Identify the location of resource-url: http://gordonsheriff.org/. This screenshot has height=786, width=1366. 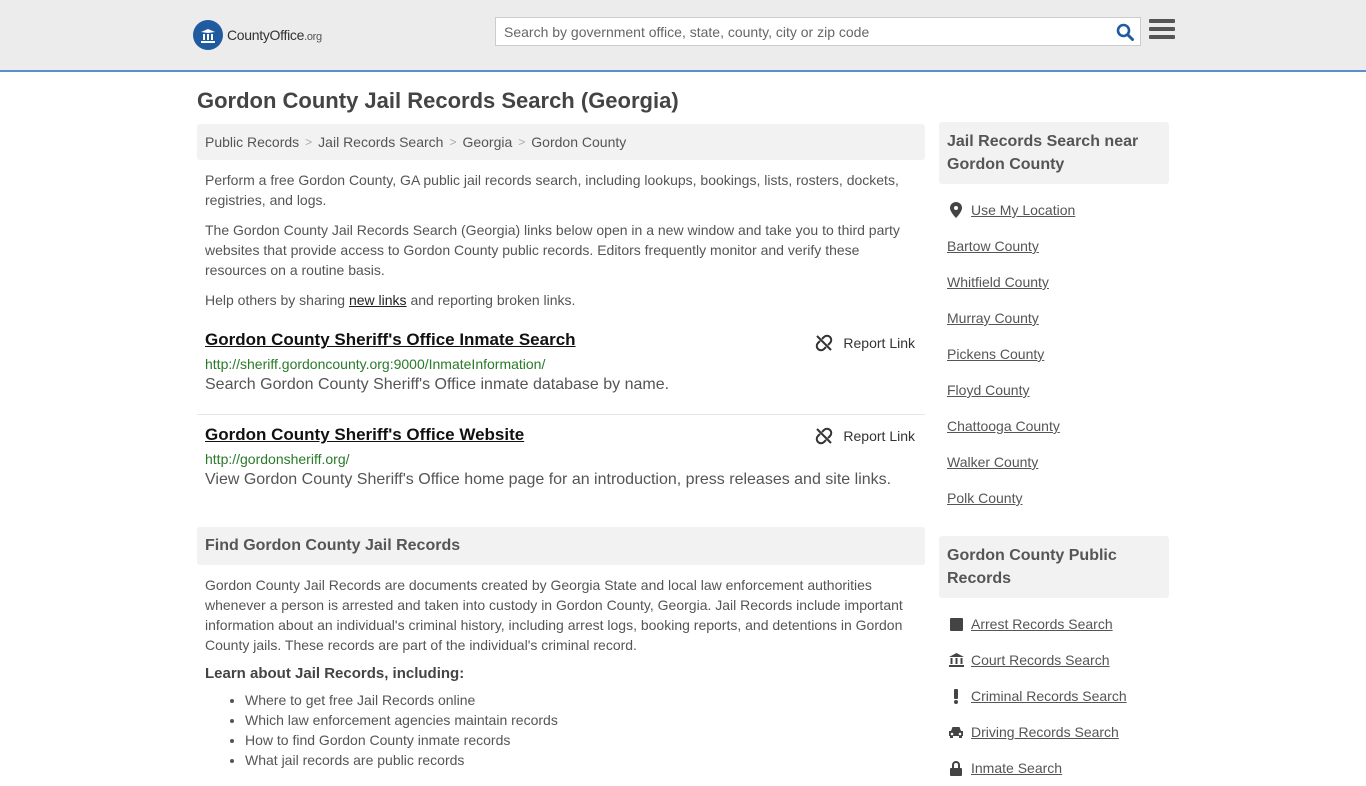
(561, 459).